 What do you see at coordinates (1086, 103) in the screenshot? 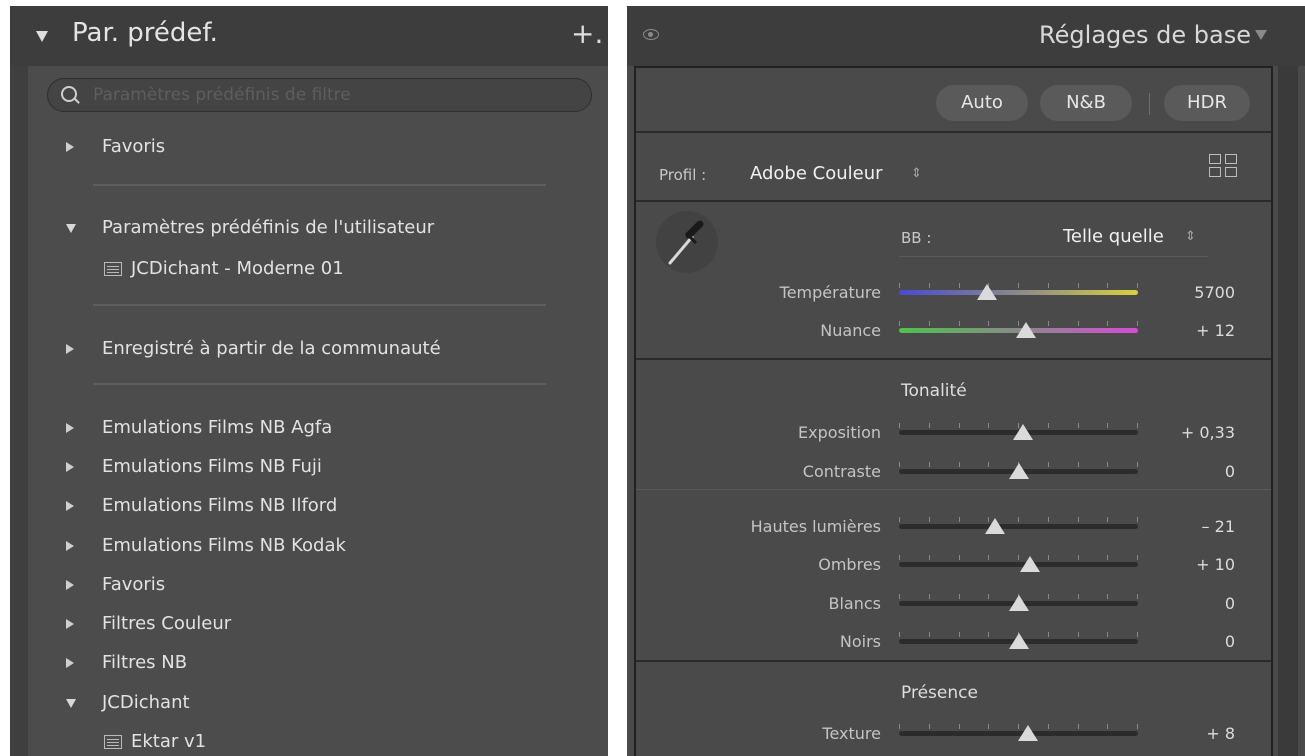
I see `bw-button: N&B` at bounding box center [1086, 103].